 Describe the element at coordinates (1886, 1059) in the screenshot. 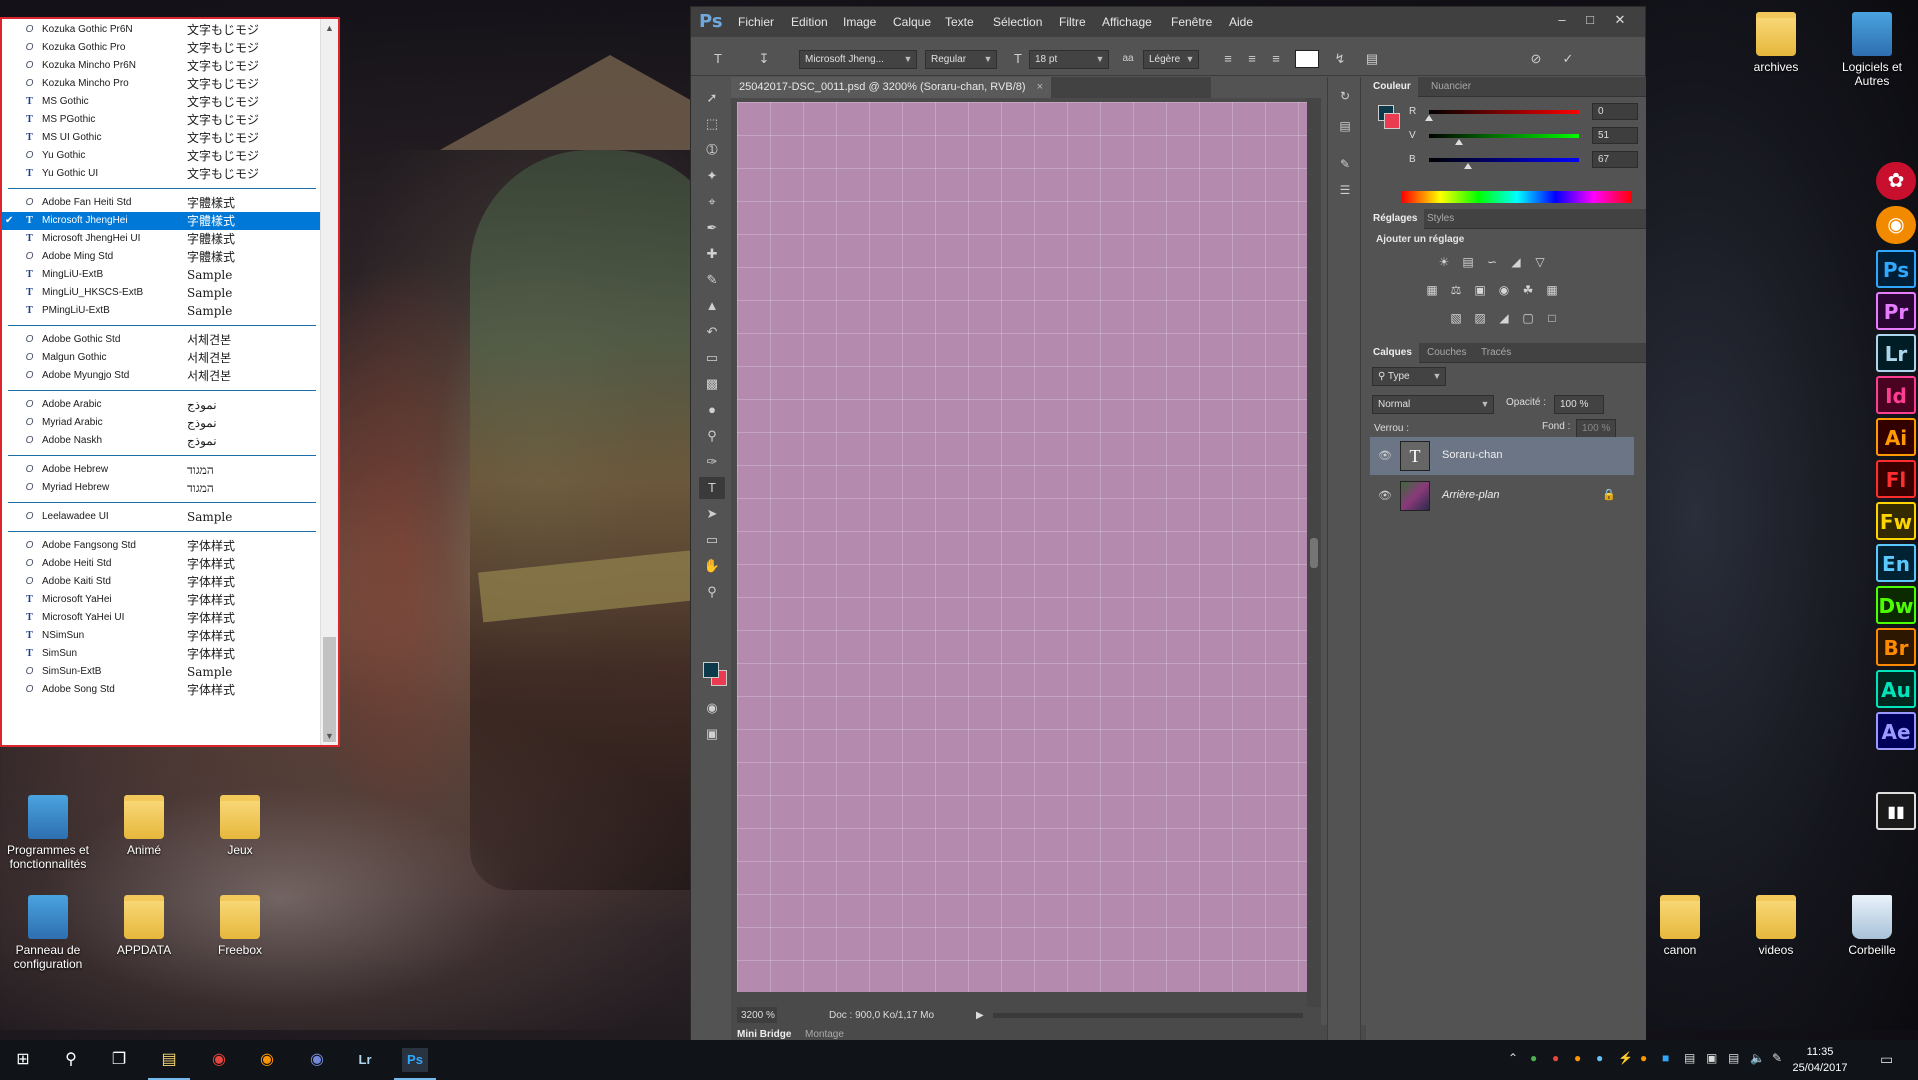

I see `action-center-icon: ▭` at that location.